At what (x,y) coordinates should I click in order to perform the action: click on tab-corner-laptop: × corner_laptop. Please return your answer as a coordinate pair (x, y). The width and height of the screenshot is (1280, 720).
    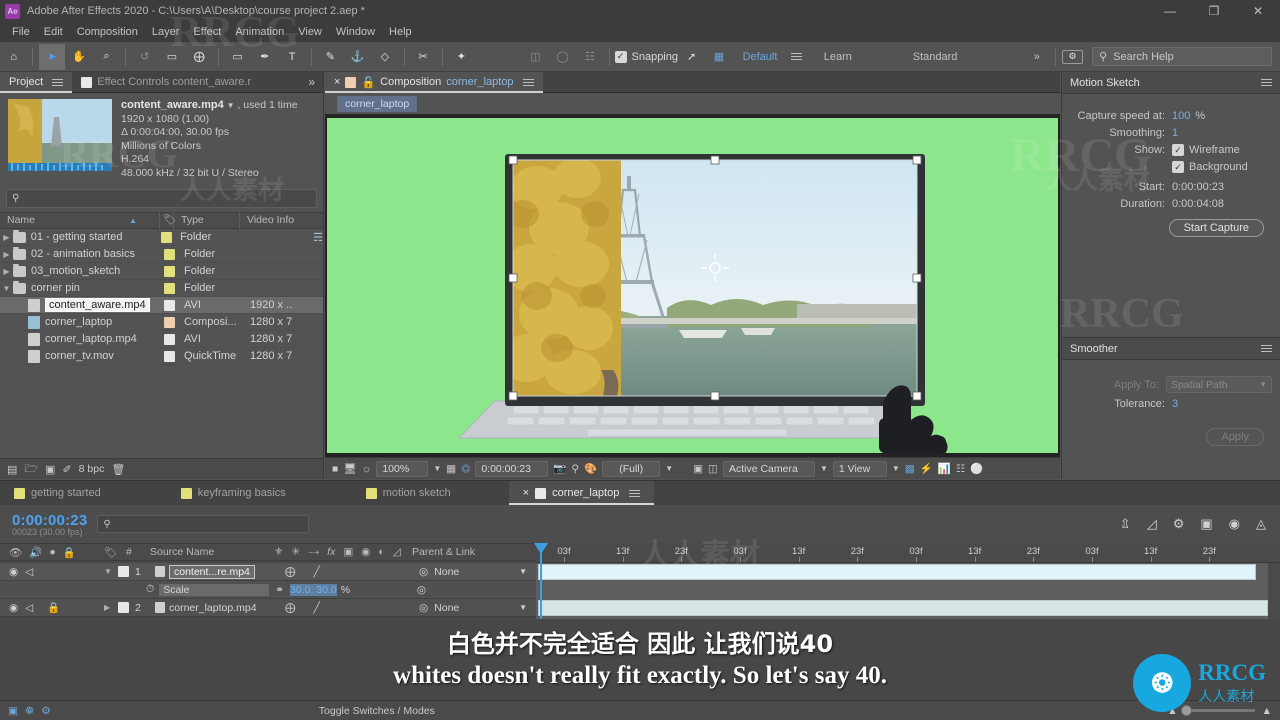
    Looking at the image, I should click on (581, 493).